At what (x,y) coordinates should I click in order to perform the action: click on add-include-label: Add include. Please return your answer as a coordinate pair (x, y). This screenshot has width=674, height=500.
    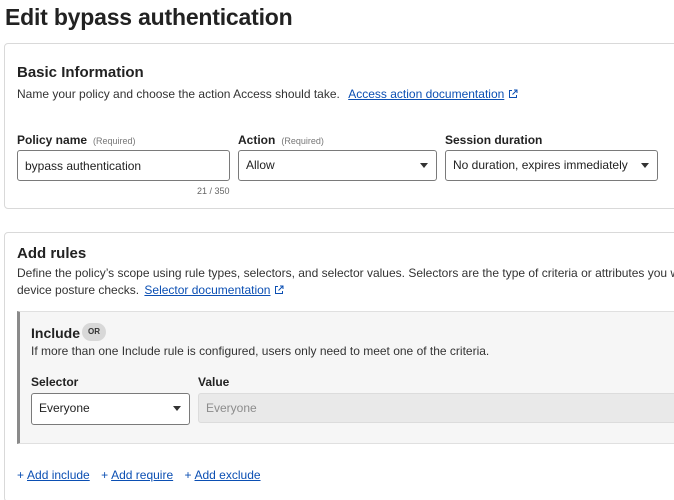
    Looking at the image, I should click on (58, 475).